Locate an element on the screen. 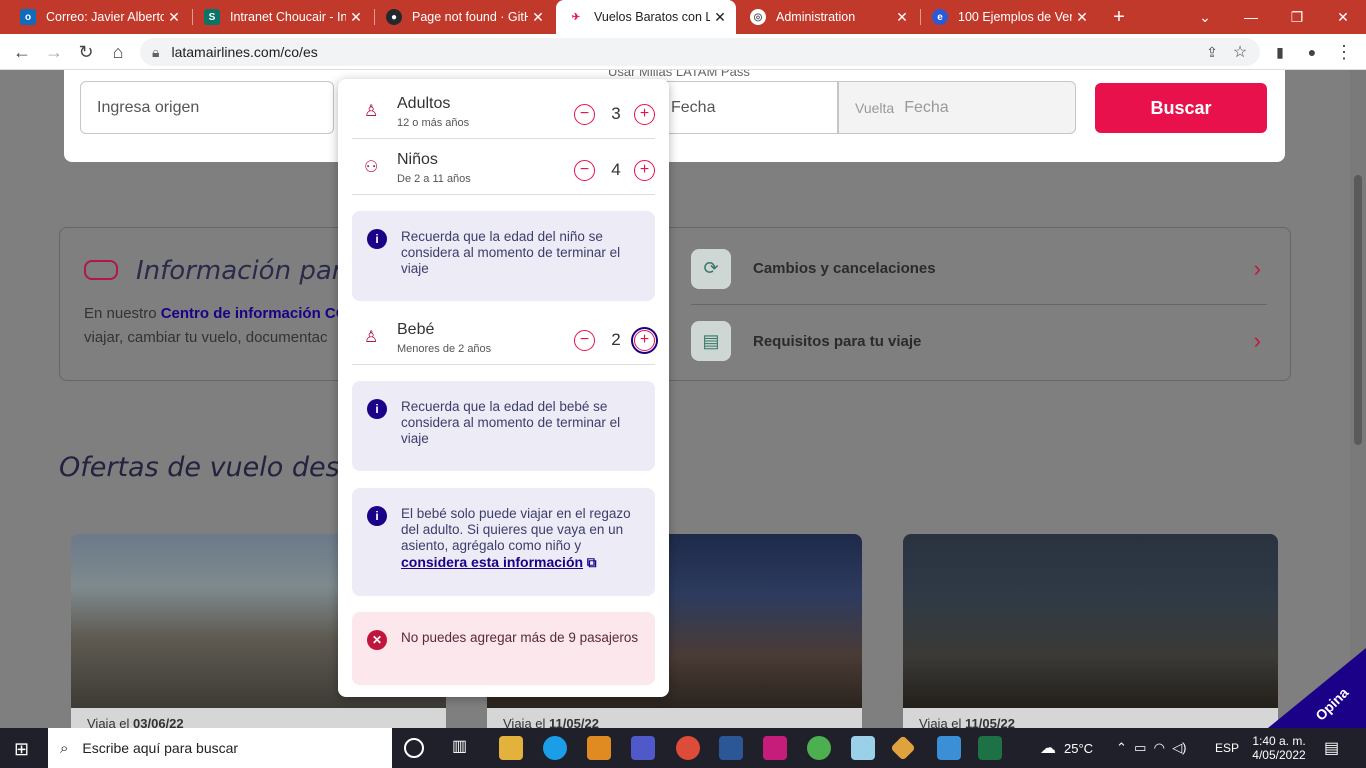  offer-card: Viaja el 11/05/22 is located at coordinates (1090, 631).